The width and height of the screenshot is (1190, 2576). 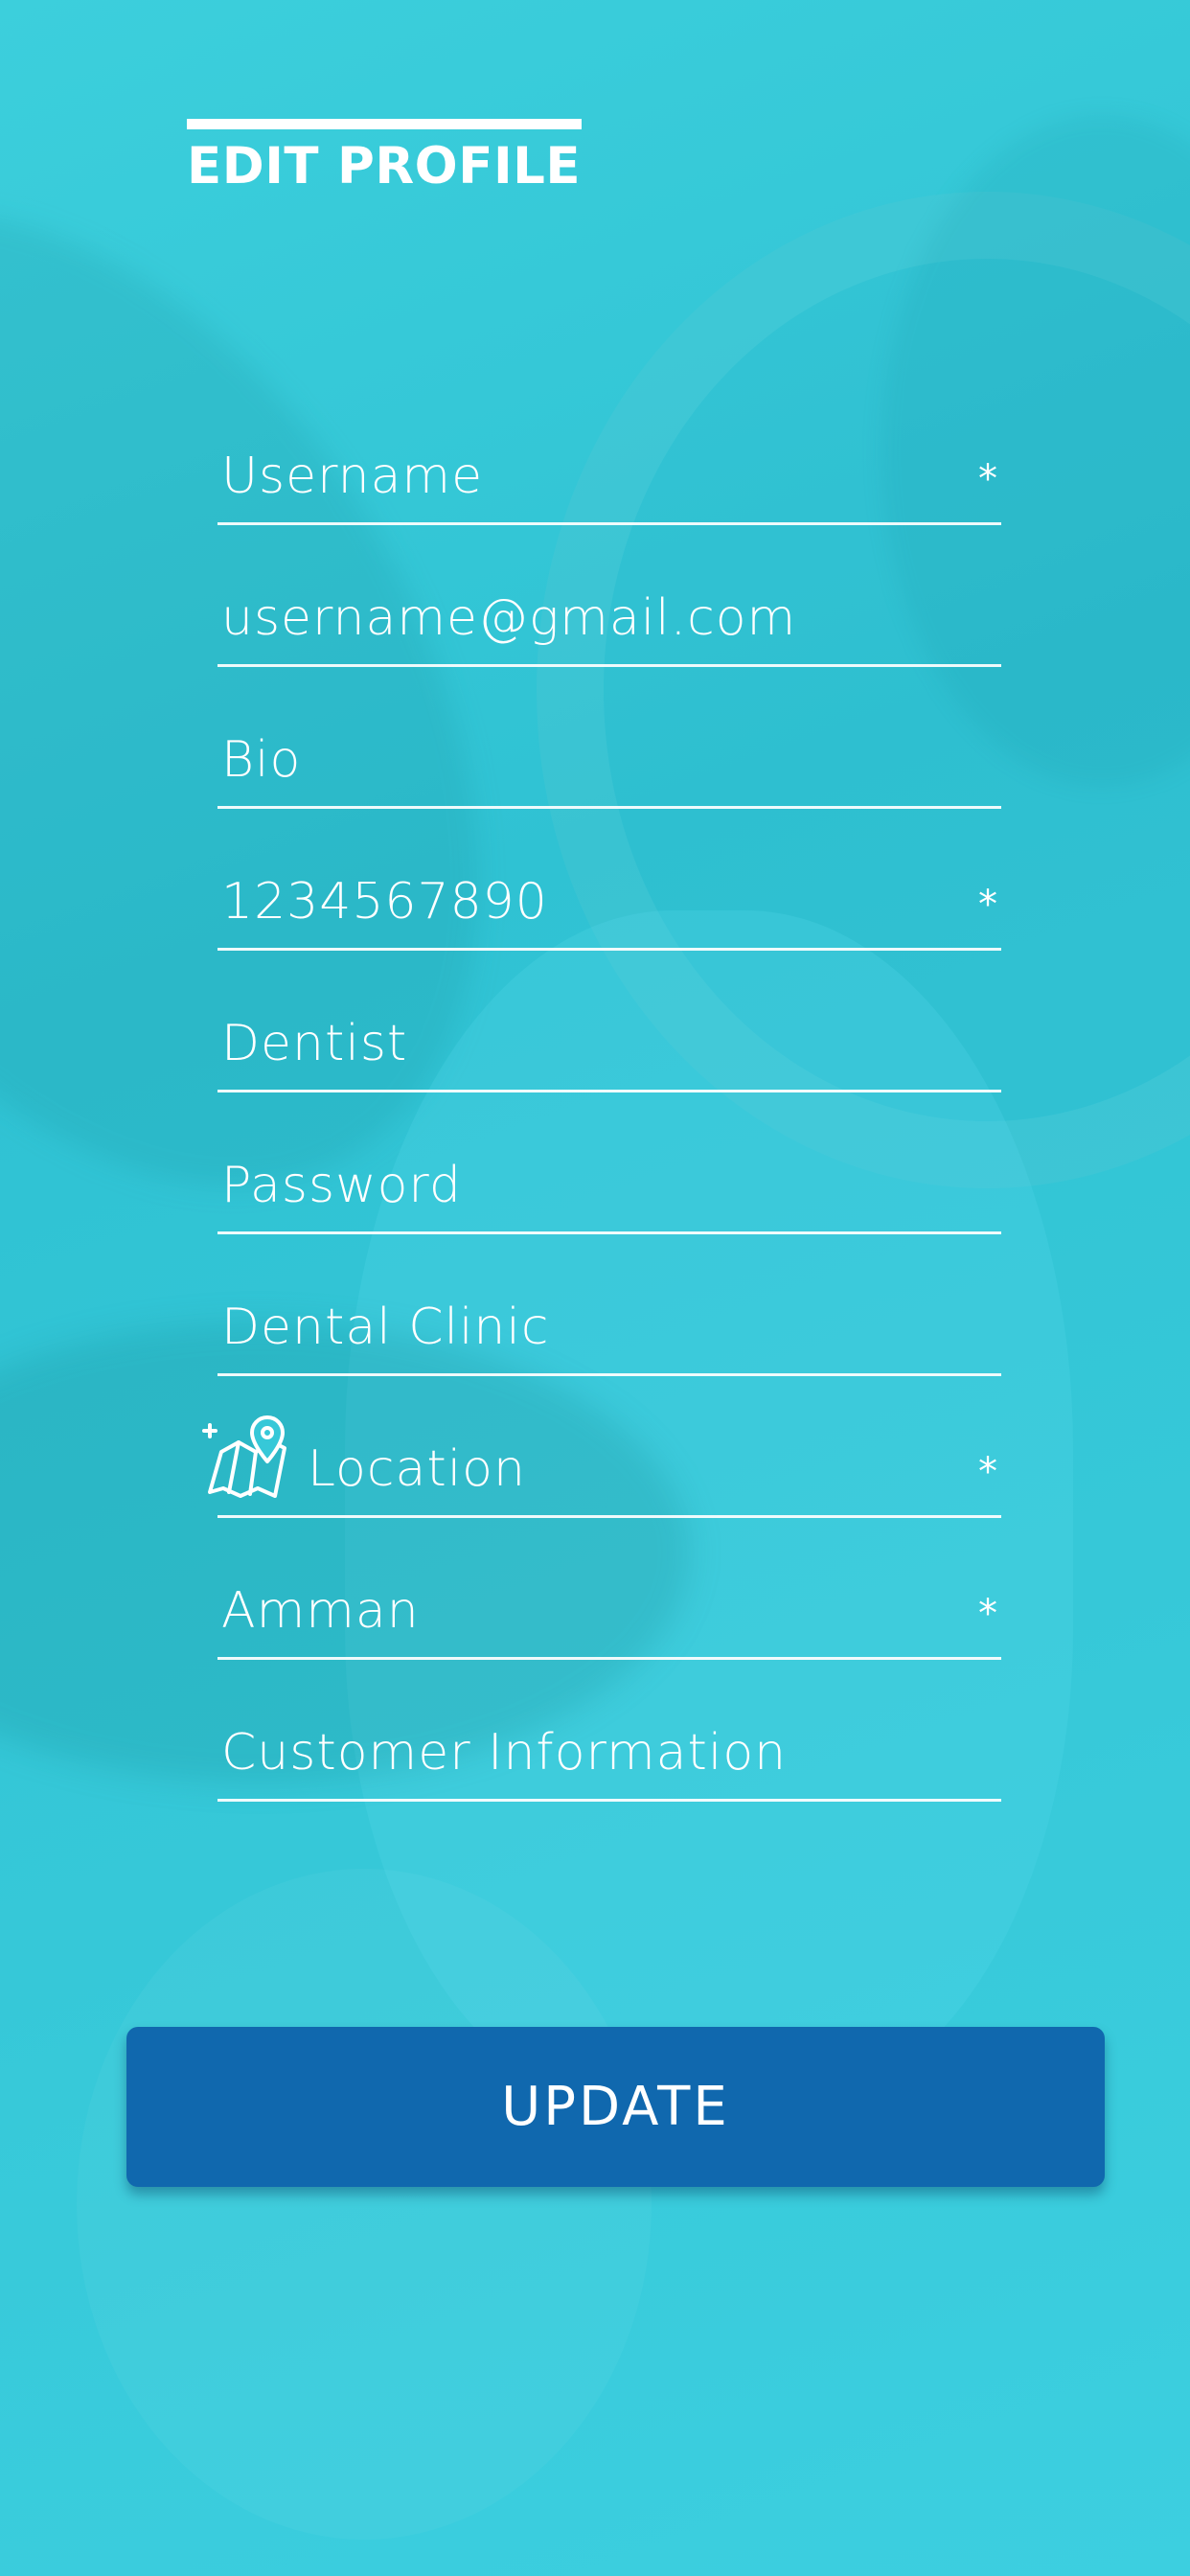 What do you see at coordinates (505, 1753) in the screenshot?
I see `customer-information-placeholder: Customer Information` at bounding box center [505, 1753].